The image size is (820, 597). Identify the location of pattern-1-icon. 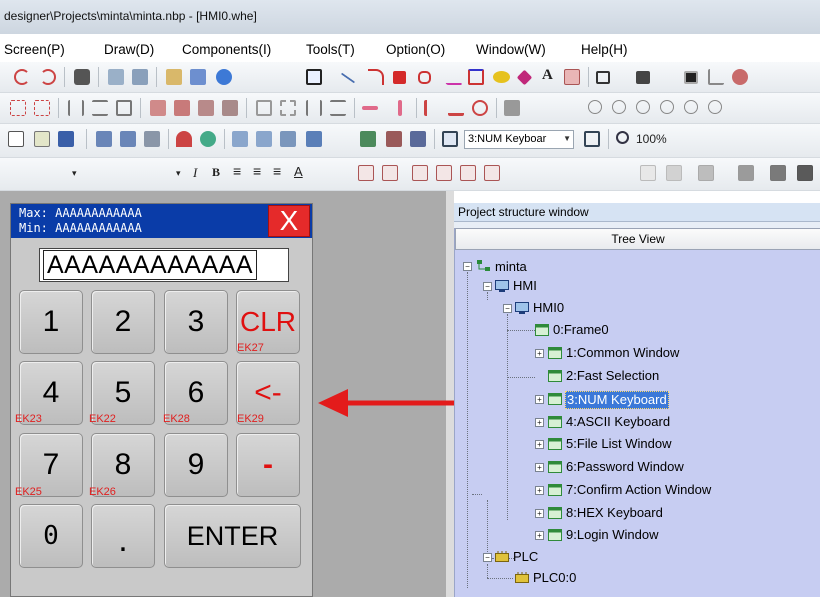
(648, 173).